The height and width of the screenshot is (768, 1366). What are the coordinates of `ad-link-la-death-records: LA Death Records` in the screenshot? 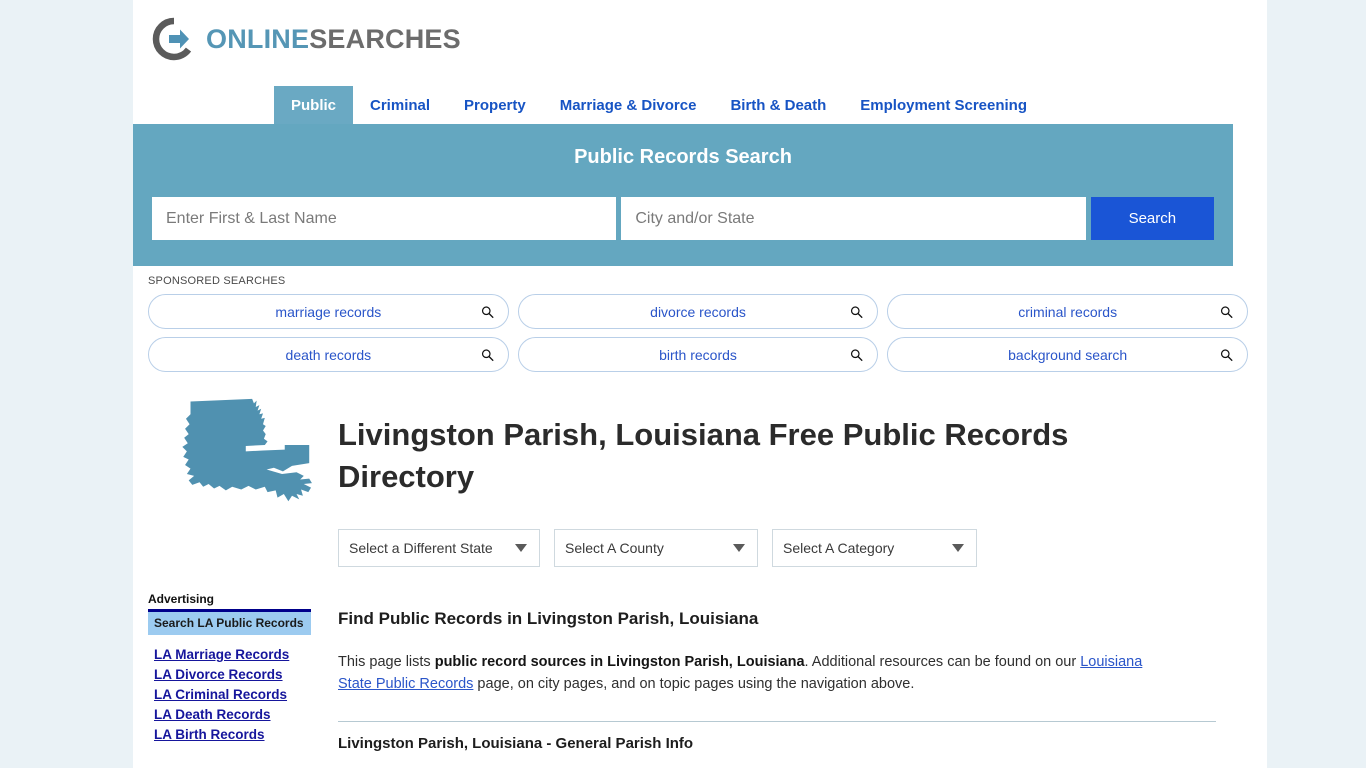 It's located at (232, 714).